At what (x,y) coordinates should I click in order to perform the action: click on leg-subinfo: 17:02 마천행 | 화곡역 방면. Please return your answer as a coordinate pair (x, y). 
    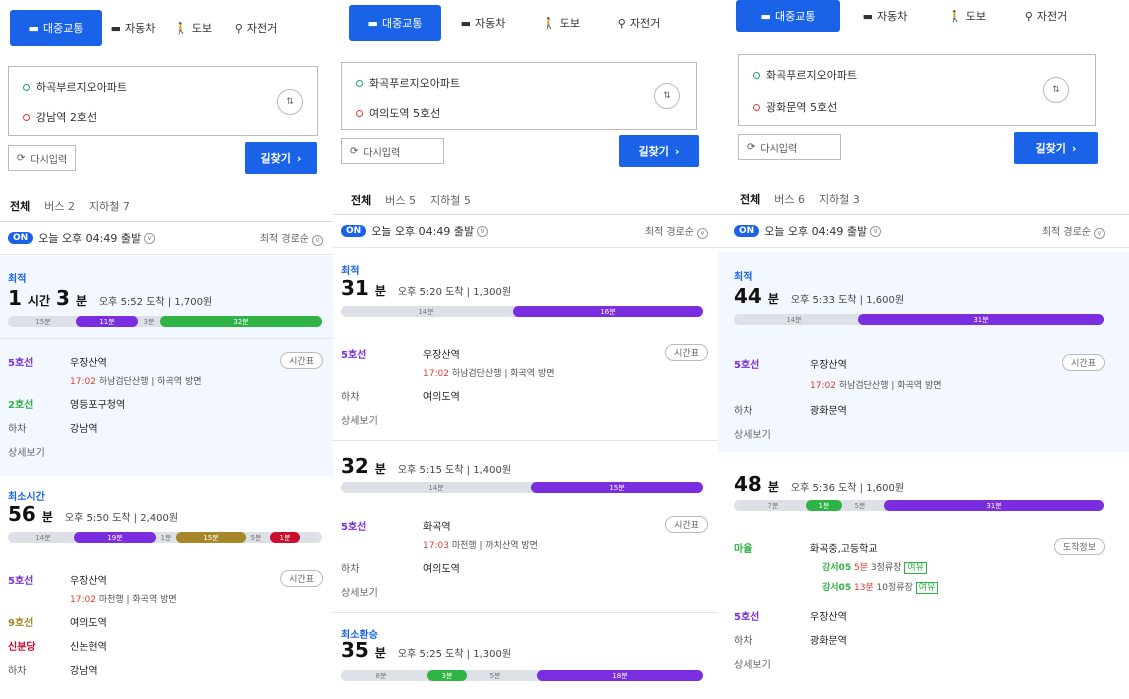
    Looking at the image, I should click on (123, 600).